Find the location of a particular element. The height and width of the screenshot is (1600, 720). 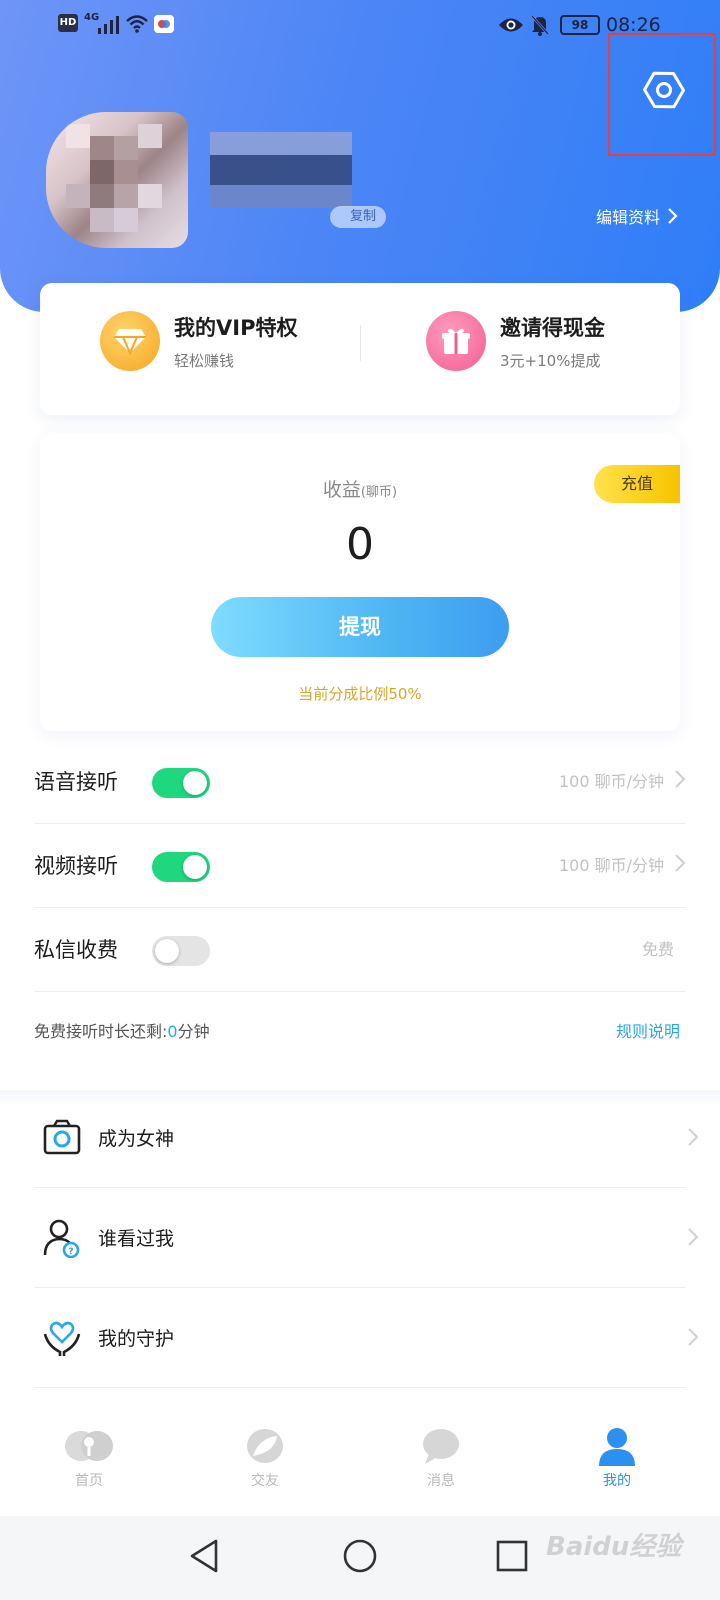

hd-badge: HD is located at coordinates (68, 23).